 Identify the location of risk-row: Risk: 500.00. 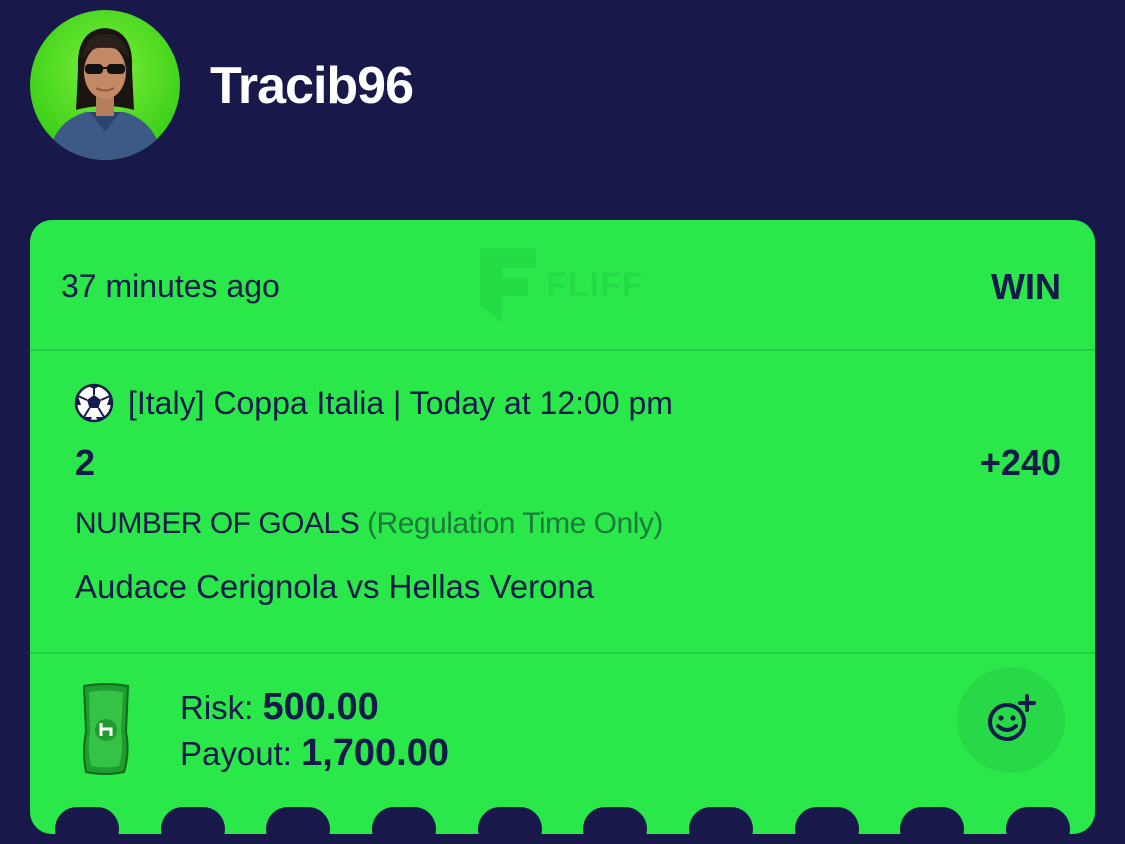
(279, 707).